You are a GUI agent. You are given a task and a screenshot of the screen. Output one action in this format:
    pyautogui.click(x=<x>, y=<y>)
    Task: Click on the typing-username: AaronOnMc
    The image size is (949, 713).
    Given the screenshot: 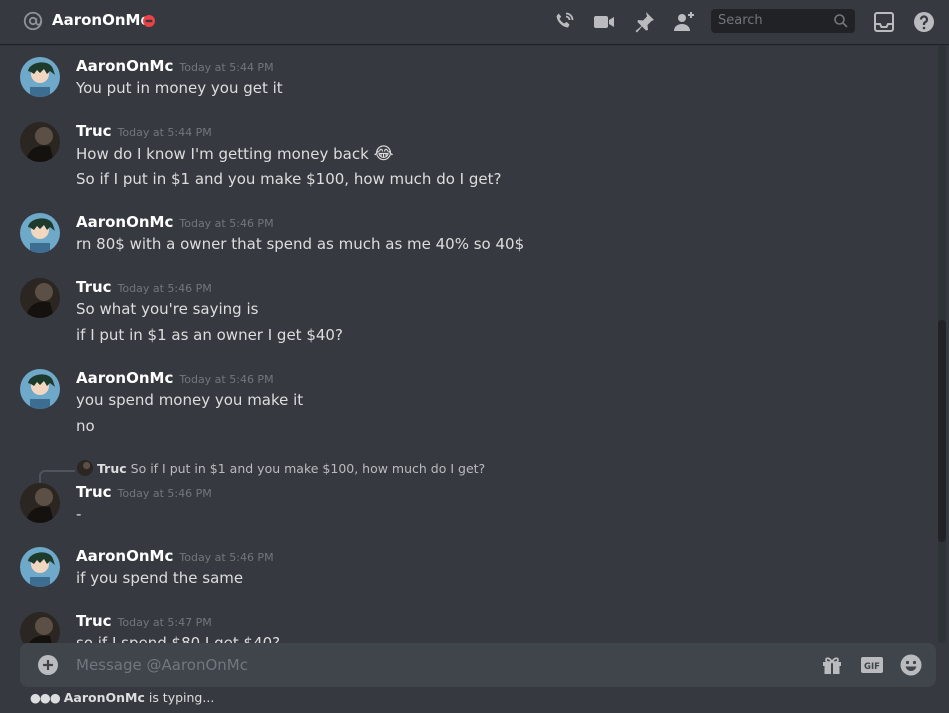 What is the action you would take?
    pyautogui.click(x=104, y=697)
    